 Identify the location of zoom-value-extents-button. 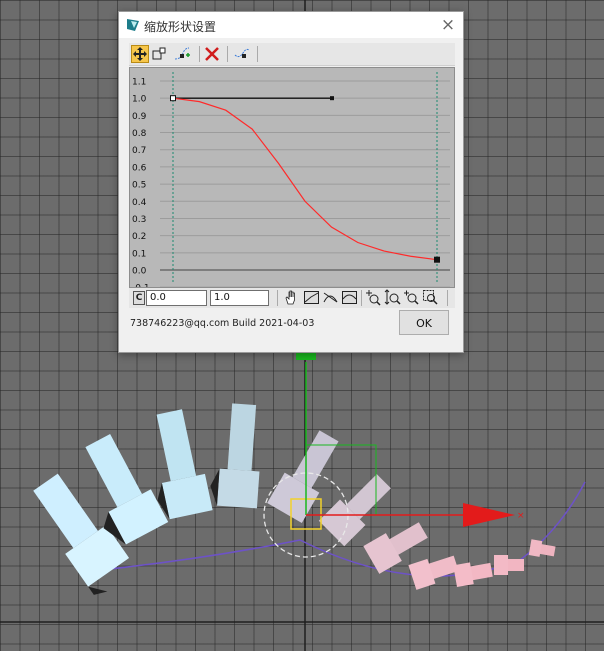
(349, 297).